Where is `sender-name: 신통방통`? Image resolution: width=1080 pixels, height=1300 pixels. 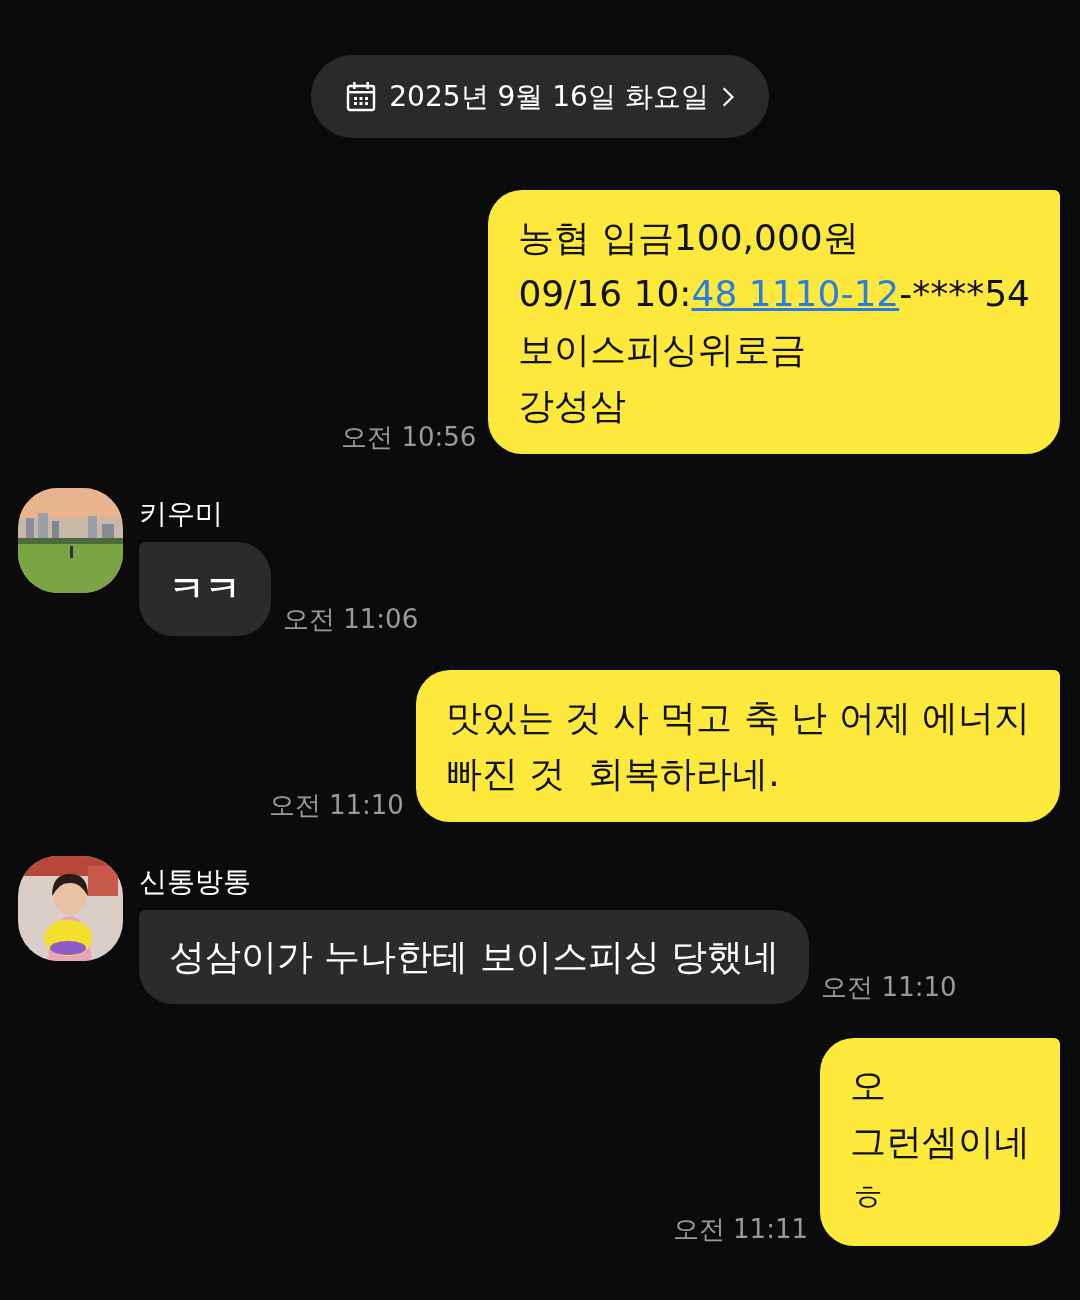 sender-name: 신통방통 is located at coordinates (195, 882).